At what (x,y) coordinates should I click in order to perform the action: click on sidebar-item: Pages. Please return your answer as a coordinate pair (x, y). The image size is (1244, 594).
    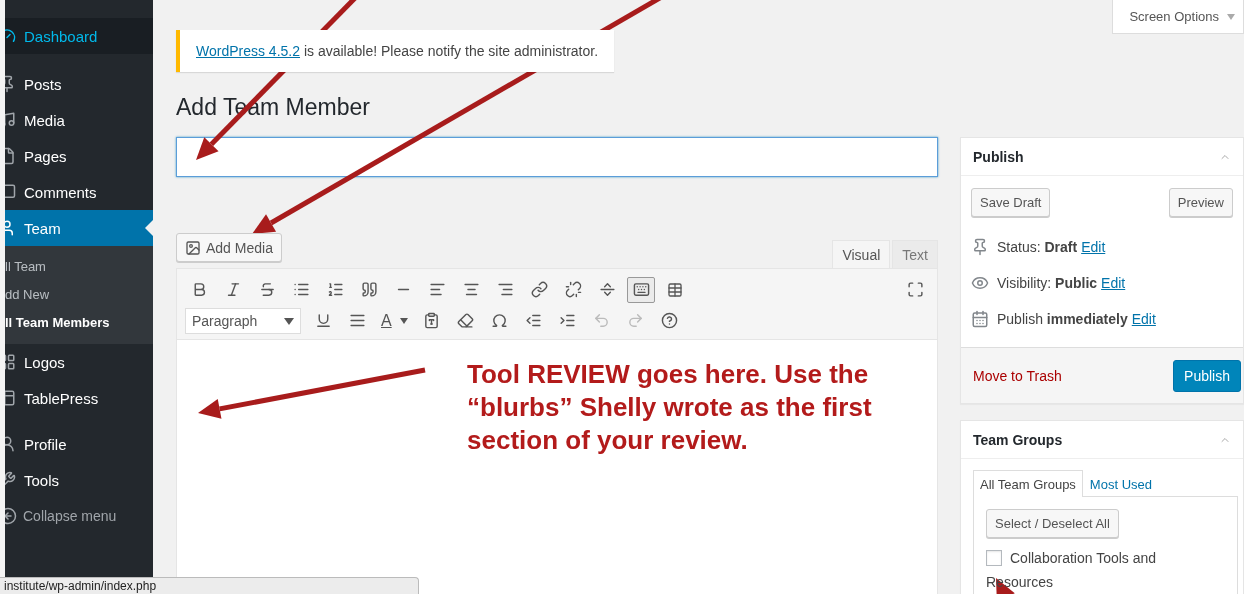
    Looking at the image, I should click on (79, 156).